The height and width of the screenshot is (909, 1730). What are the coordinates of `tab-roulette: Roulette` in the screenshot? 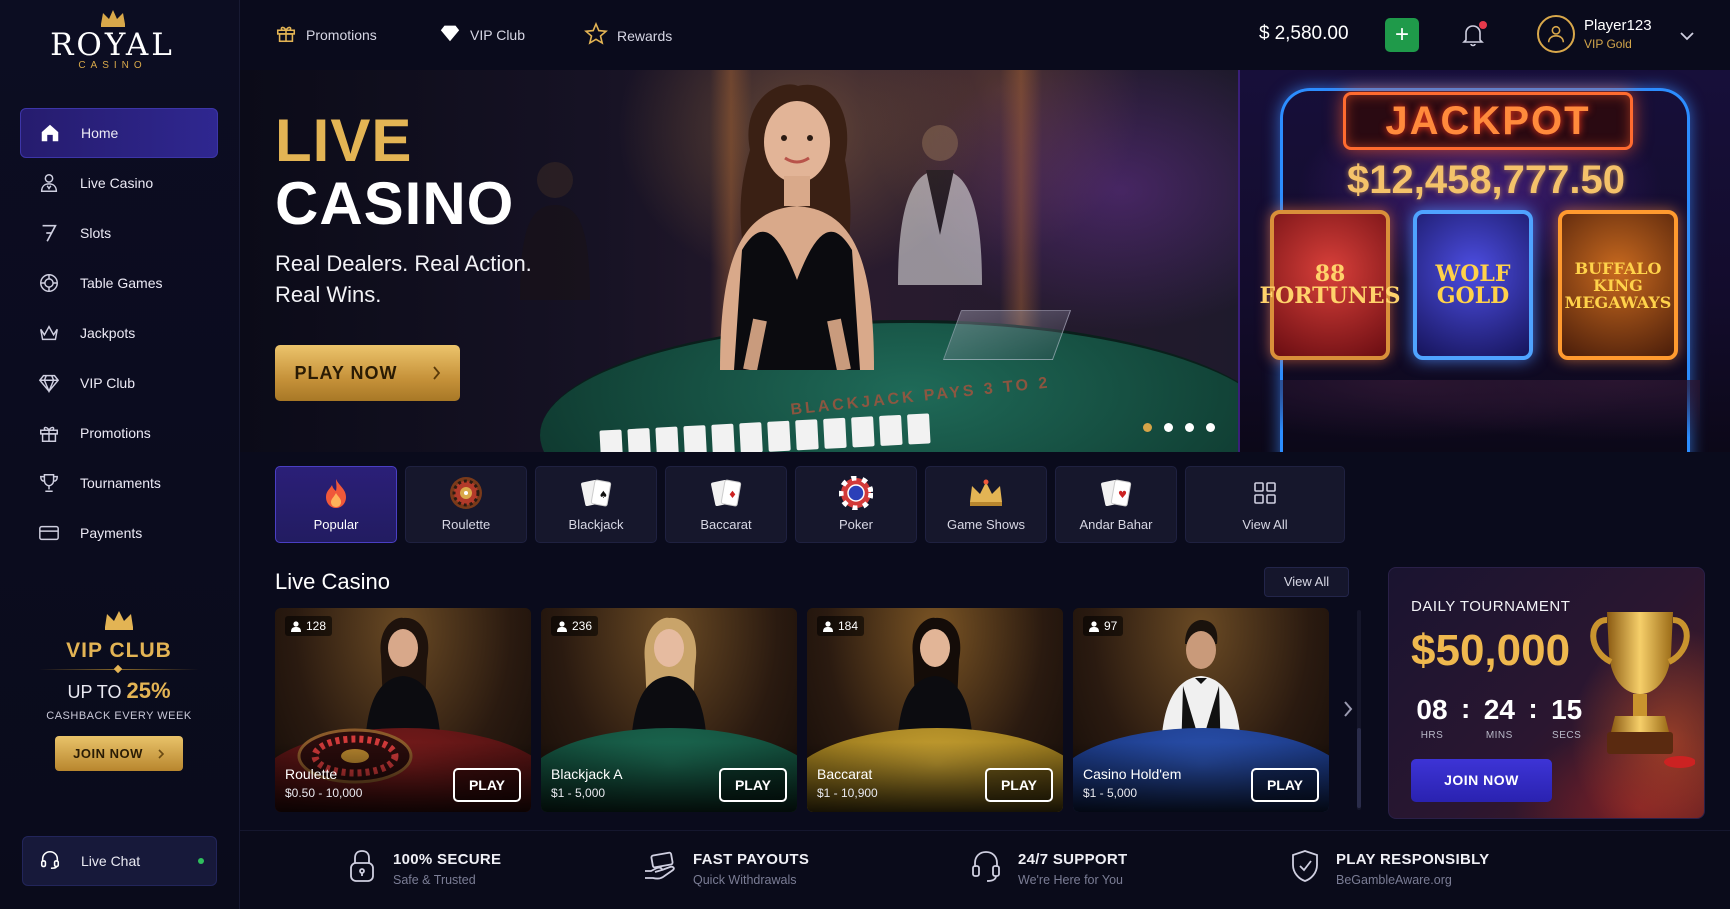 It's located at (466, 504).